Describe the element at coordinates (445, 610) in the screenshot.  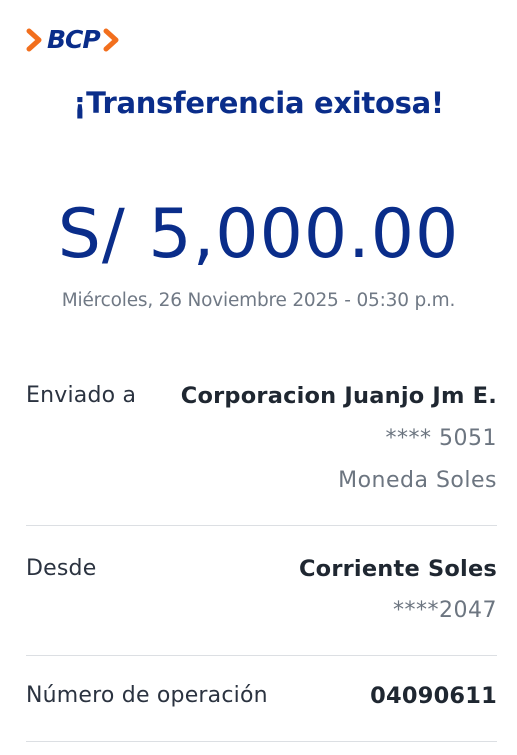
I see `source-account: ****2047` at that location.